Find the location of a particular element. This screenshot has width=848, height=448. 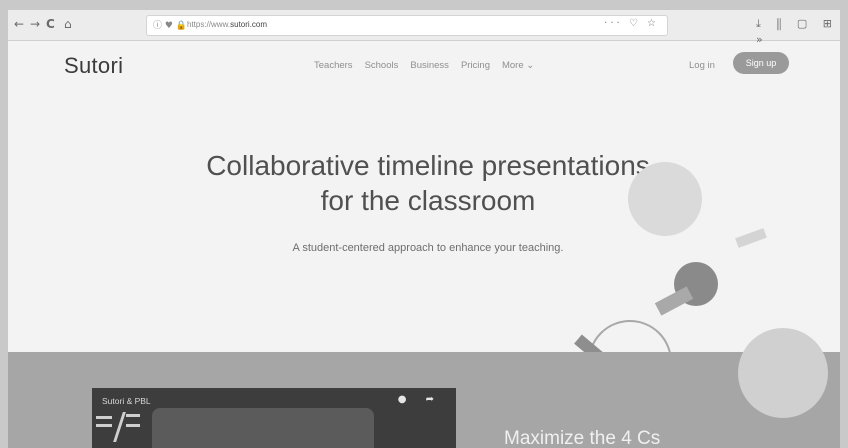

site-nav: Teachers Schools Business Pricing More ⌄ is located at coordinates (424, 65).